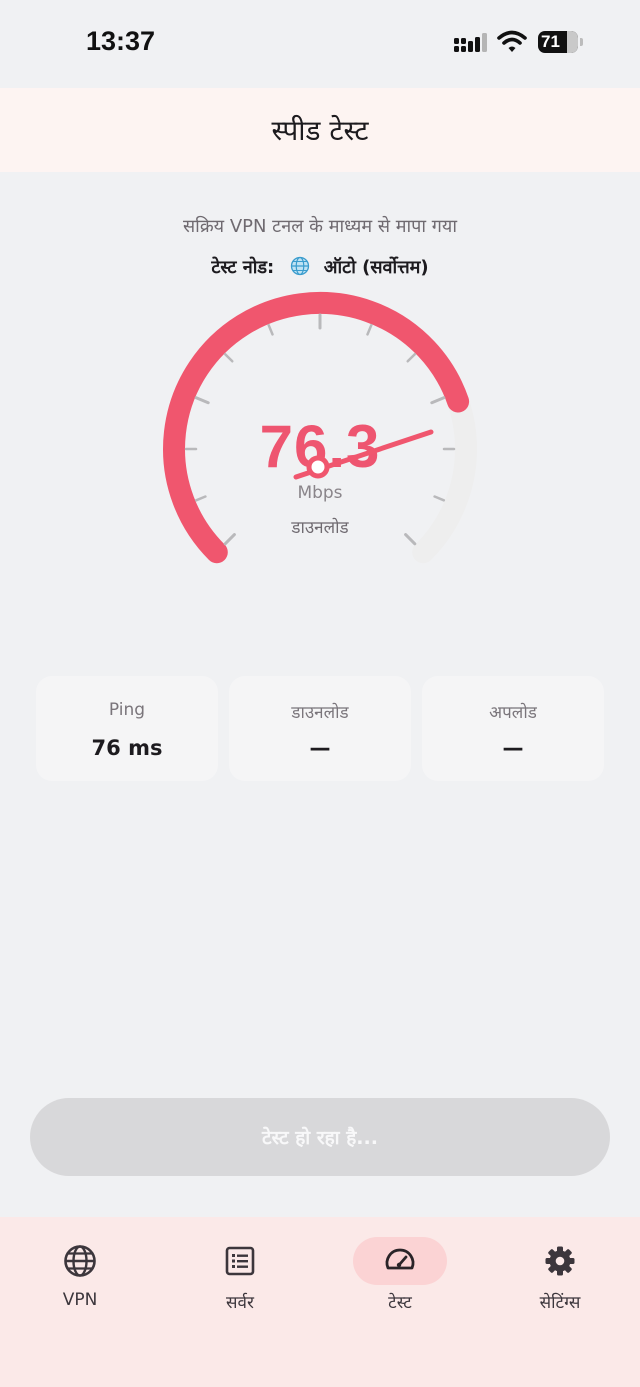 This screenshot has width=640, height=1387. Describe the element at coordinates (581, 42) in the screenshot. I see `battery-cap` at that location.